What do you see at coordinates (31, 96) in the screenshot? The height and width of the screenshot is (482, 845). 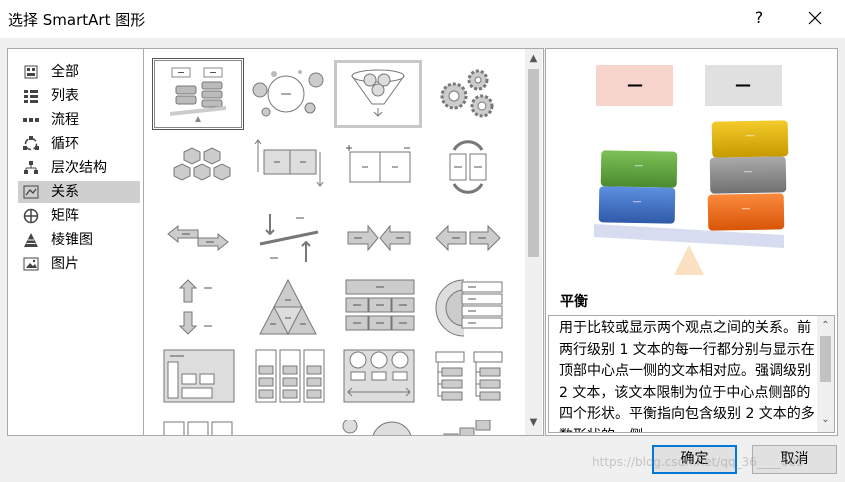 I see `list-icon` at bounding box center [31, 96].